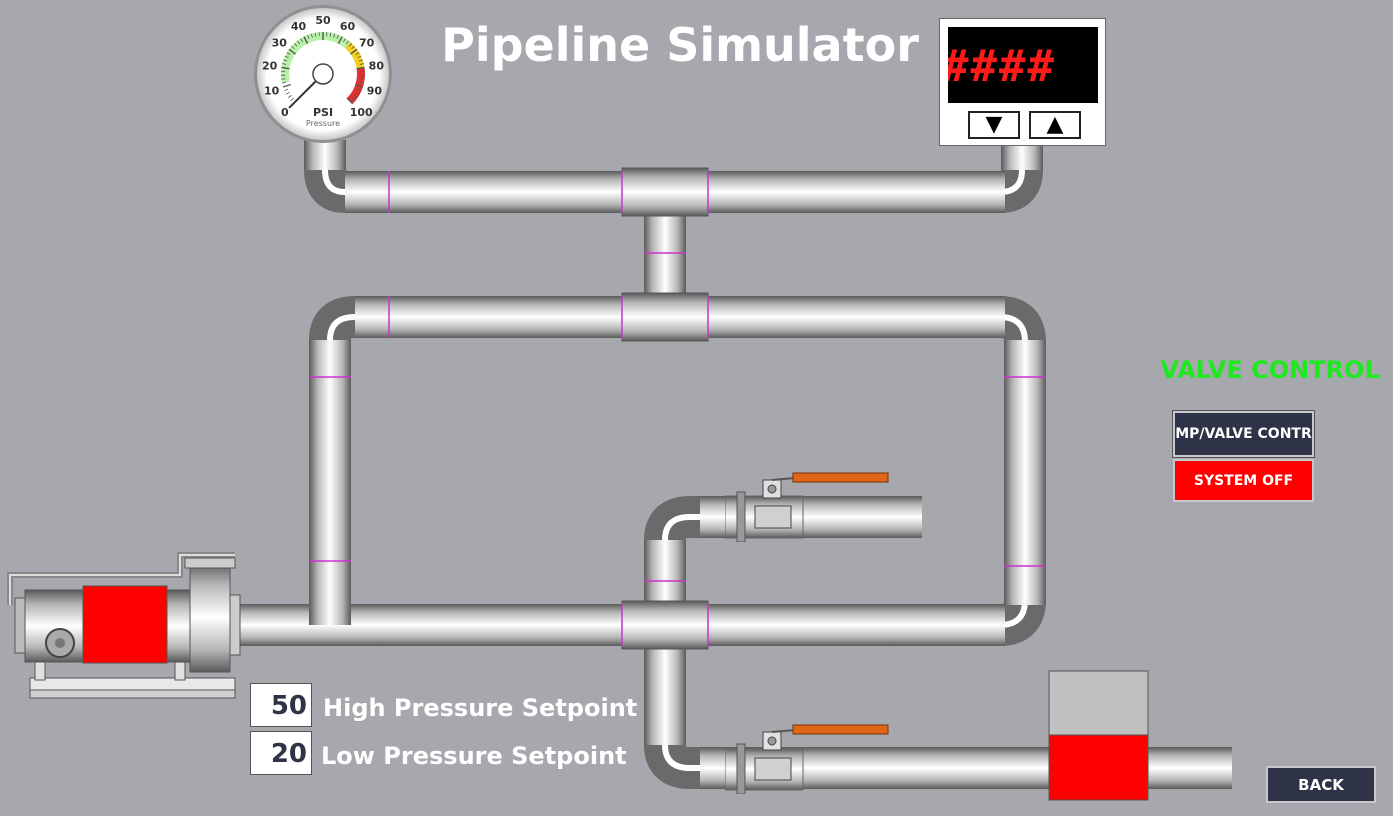 The height and width of the screenshot is (816, 1393). Describe the element at coordinates (1243, 480) in the screenshot. I see `system-off-button: SYSTEM OFF` at that location.